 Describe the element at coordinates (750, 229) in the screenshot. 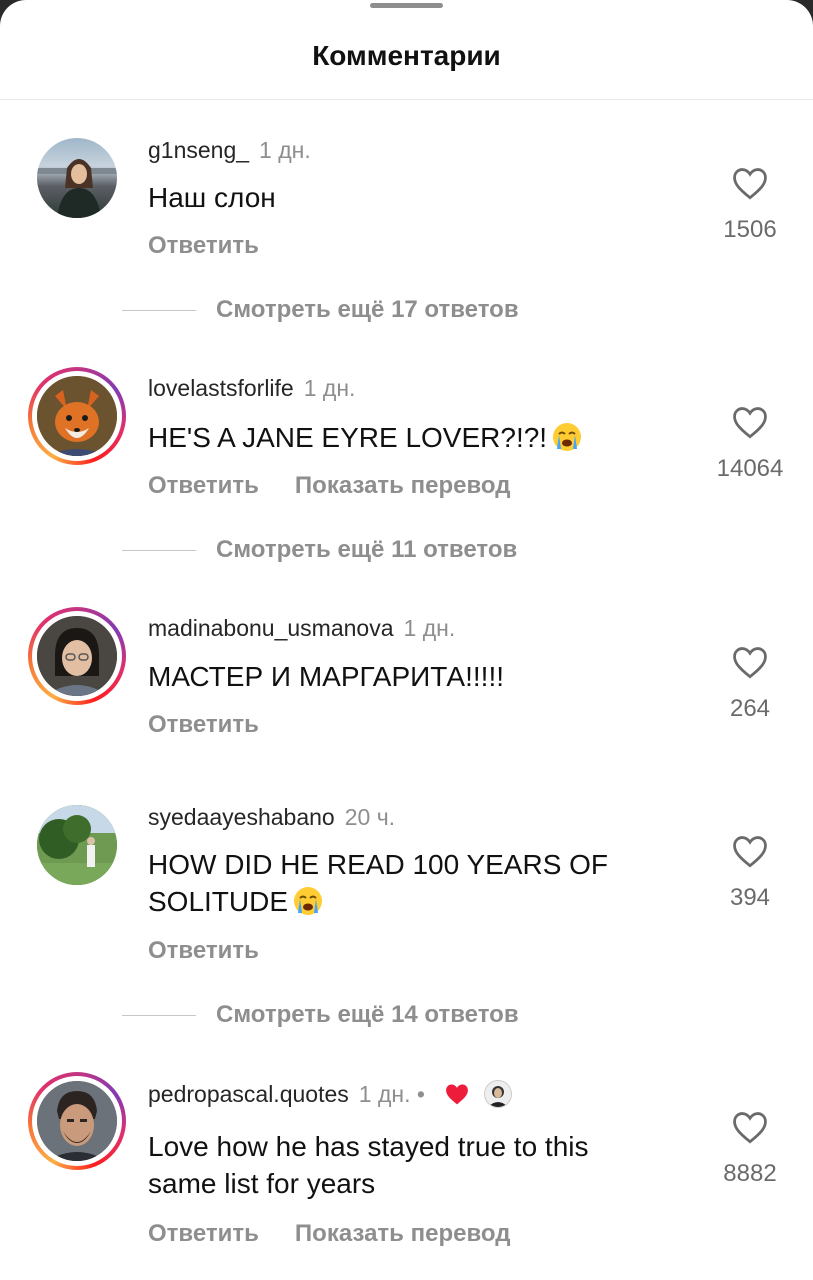

I see `like-count: 1506` at that location.